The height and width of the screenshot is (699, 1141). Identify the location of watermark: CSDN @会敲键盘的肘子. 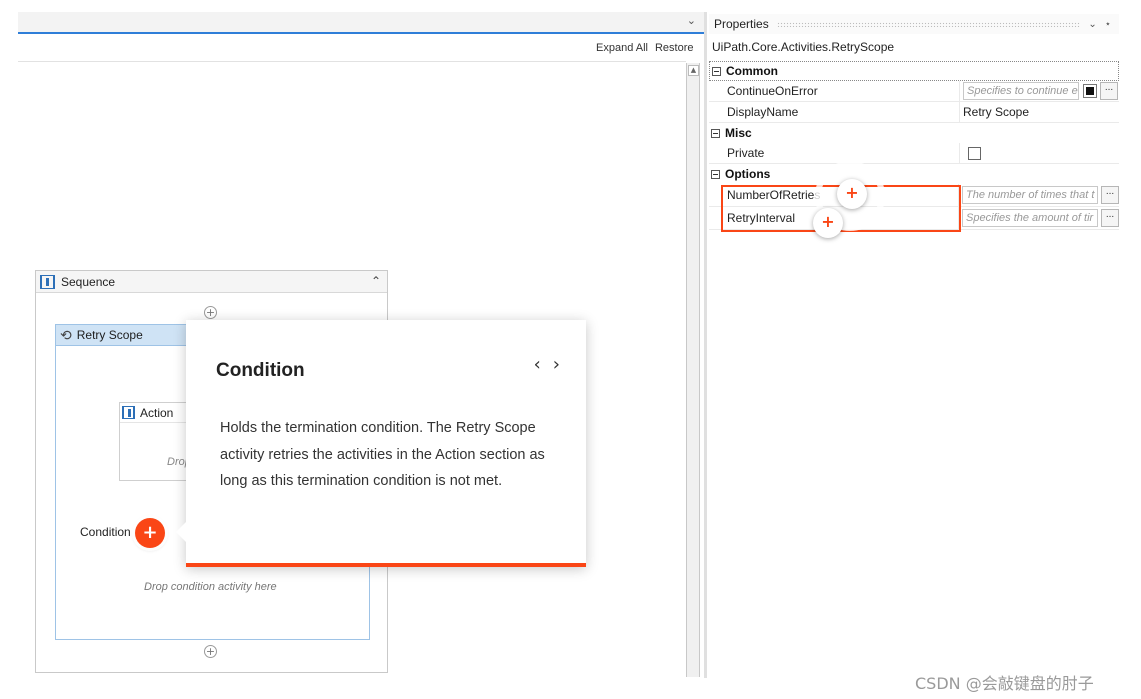
(1004, 683).